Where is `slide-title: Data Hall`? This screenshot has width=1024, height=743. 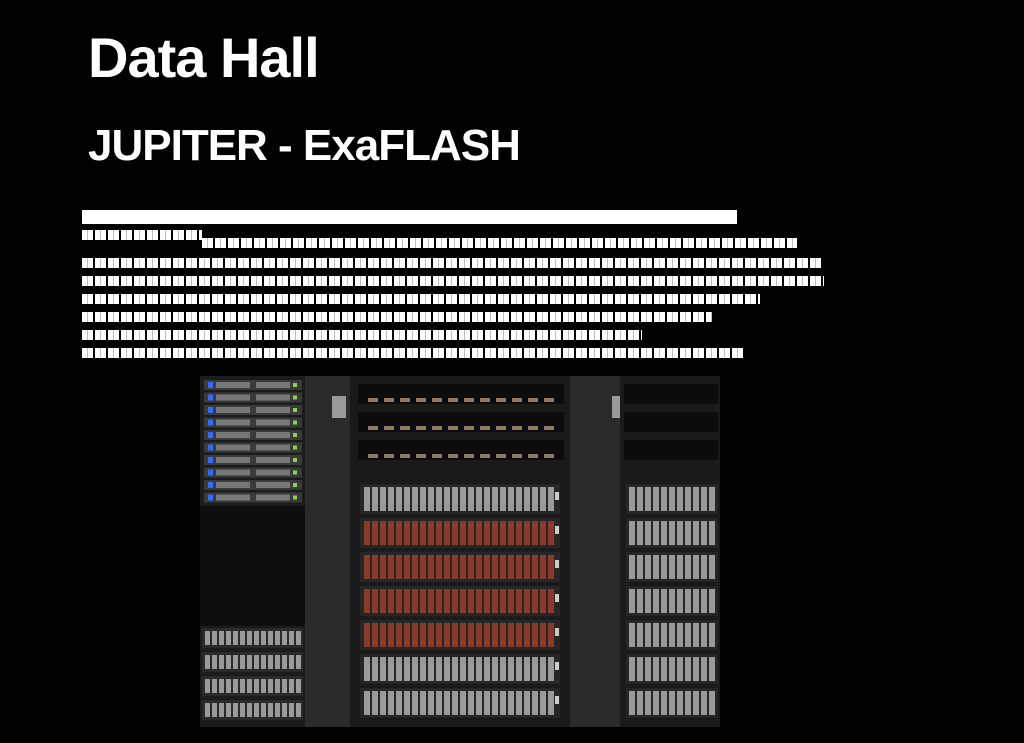 slide-title: Data Hall is located at coordinates (204, 57).